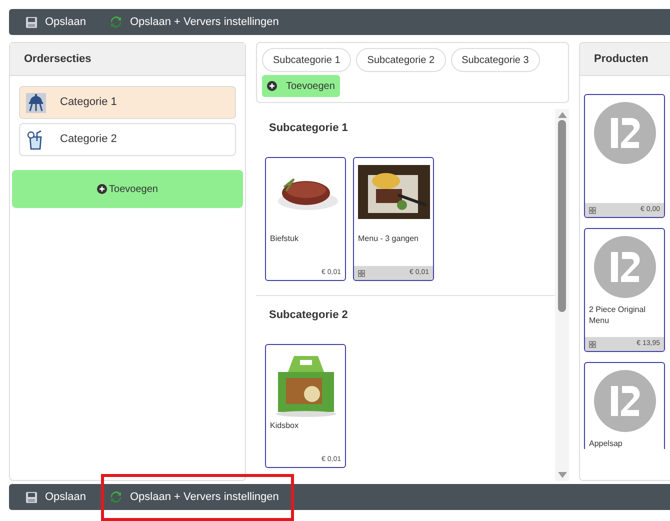  I want to click on subcategory-tab: Subcategorie 2, so click(401, 60).